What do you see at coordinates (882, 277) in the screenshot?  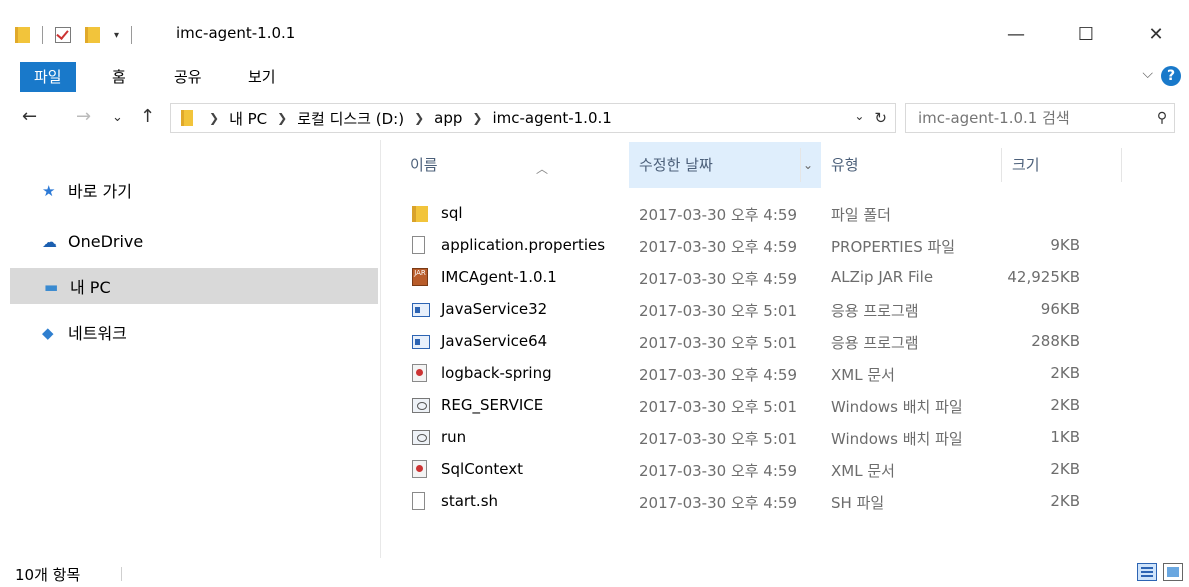 I see `file-type: ALZip JAR File` at bounding box center [882, 277].